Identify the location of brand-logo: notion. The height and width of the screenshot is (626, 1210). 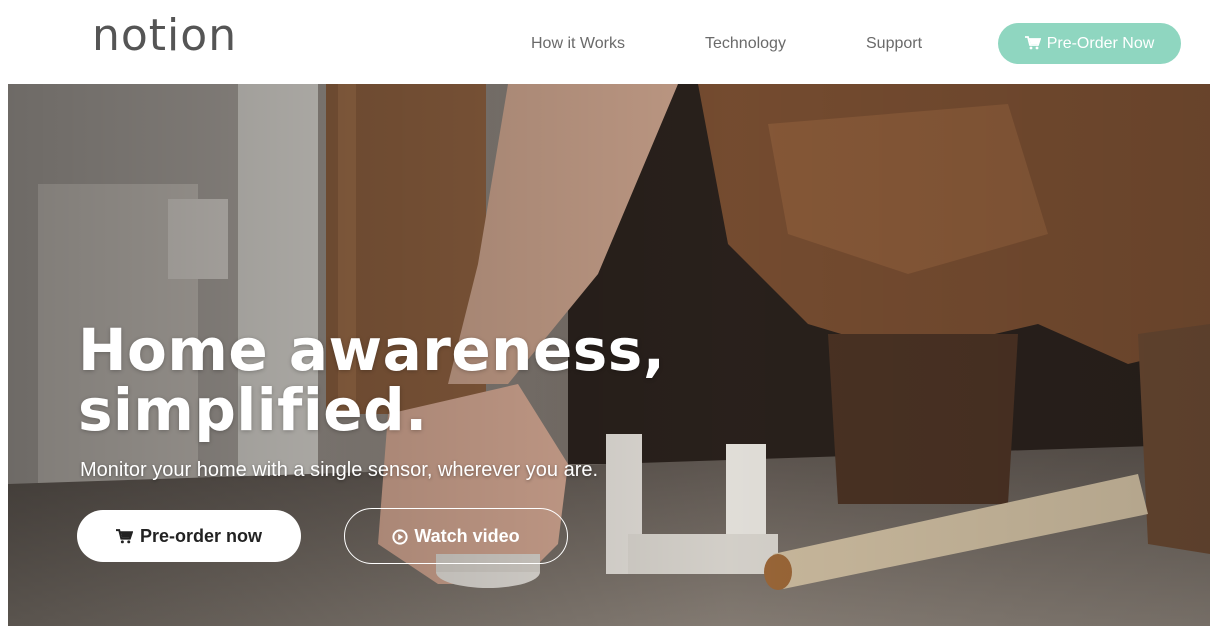
(164, 36).